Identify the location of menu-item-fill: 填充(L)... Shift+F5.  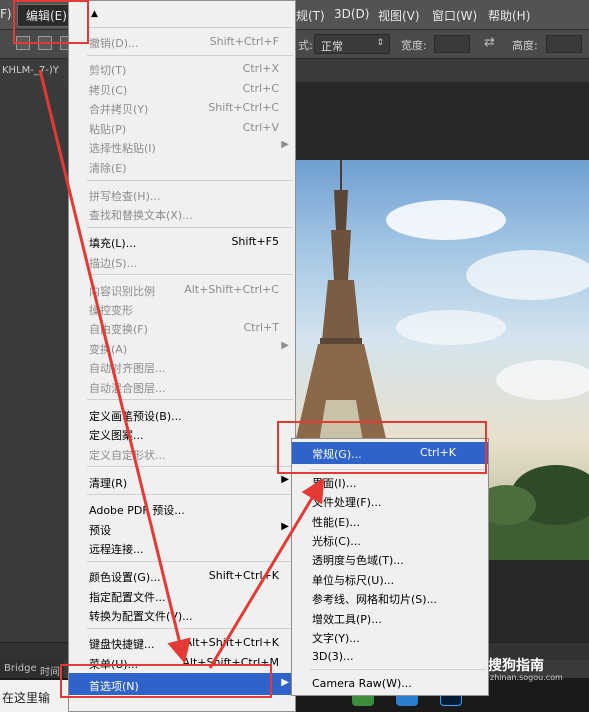
(182, 241).